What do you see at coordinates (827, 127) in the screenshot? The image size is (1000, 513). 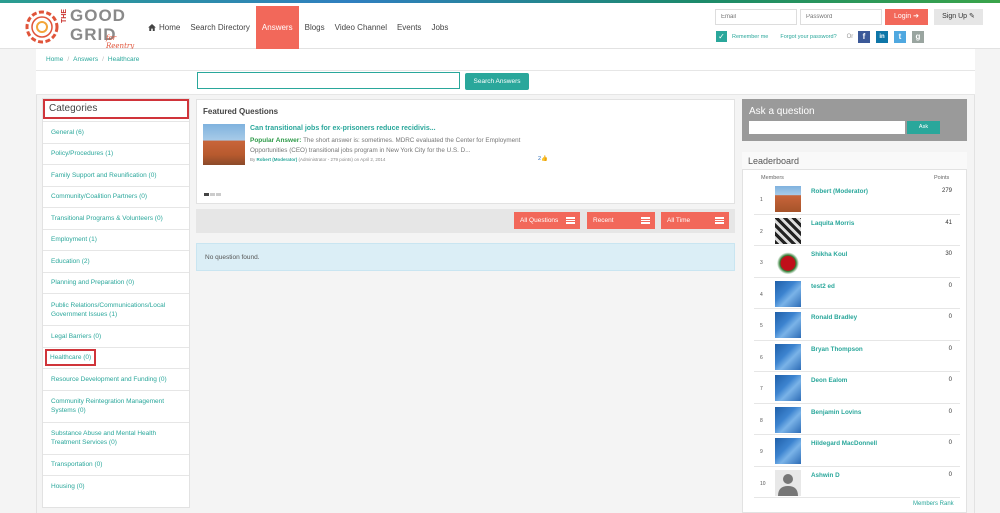 I see `ask-question-input` at bounding box center [827, 127].